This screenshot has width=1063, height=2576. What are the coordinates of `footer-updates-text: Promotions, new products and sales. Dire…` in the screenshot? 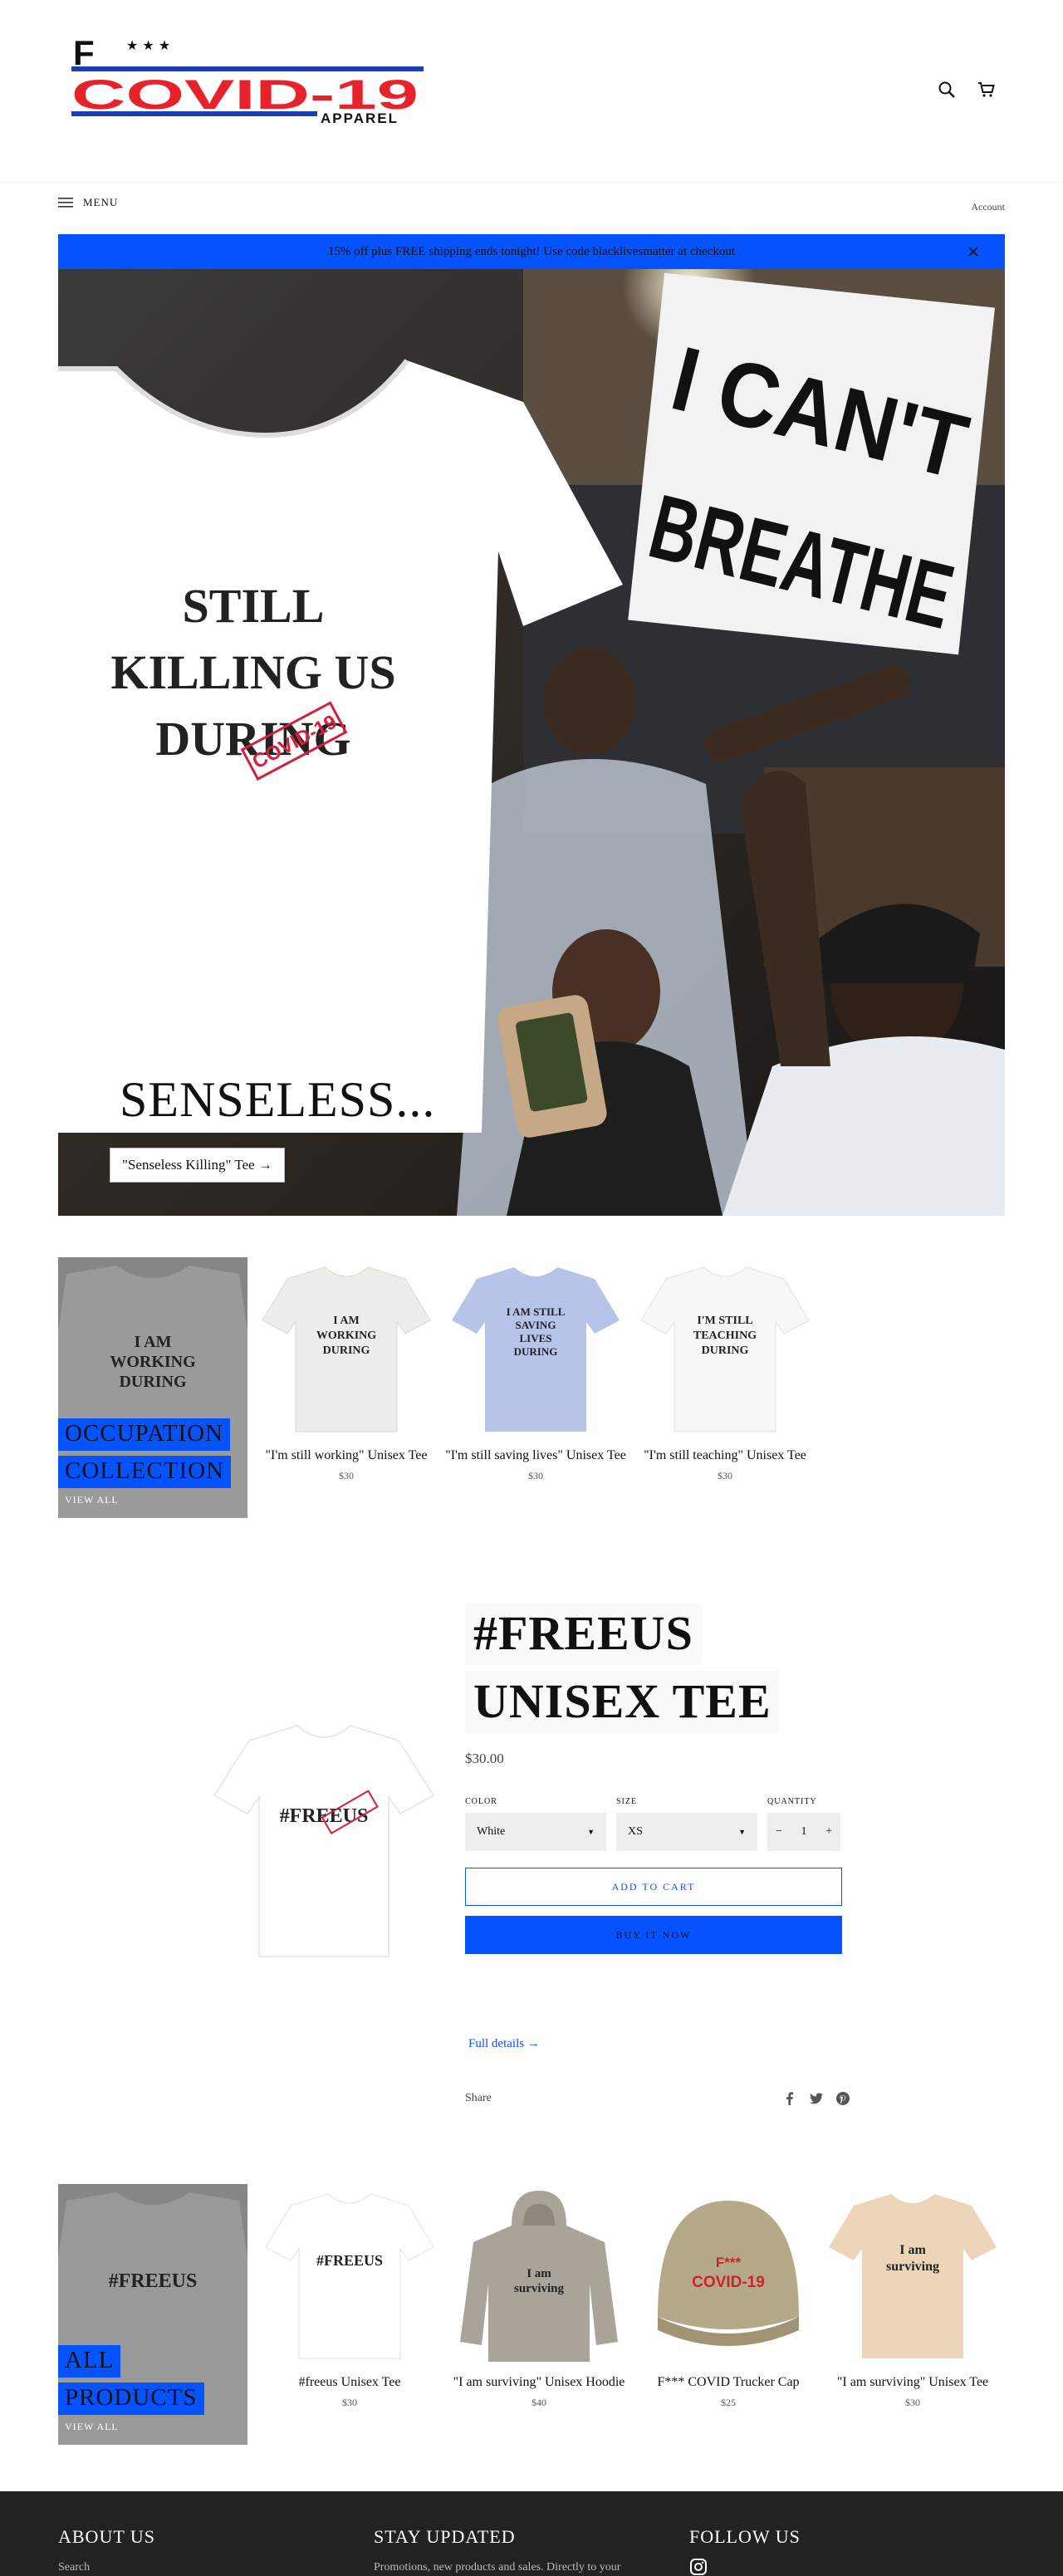 It's located at (497, 2567).